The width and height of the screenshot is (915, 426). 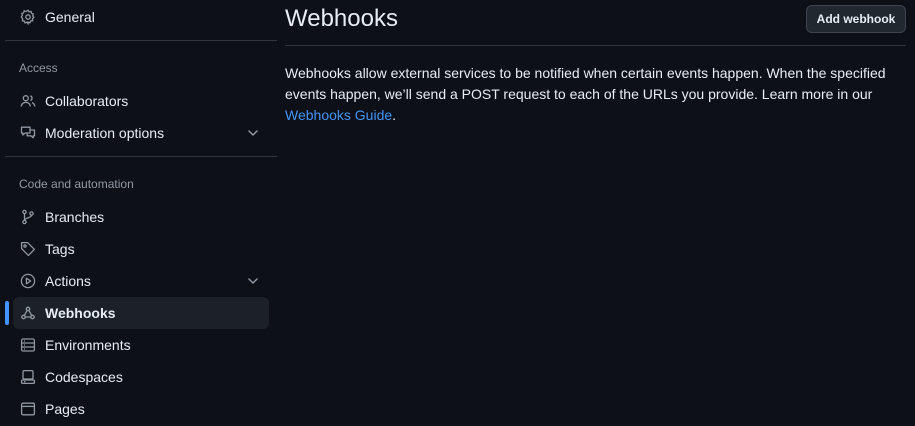 I want to click on sidebar-item-codespaces: Codespaces, so click(x=141, y=377).